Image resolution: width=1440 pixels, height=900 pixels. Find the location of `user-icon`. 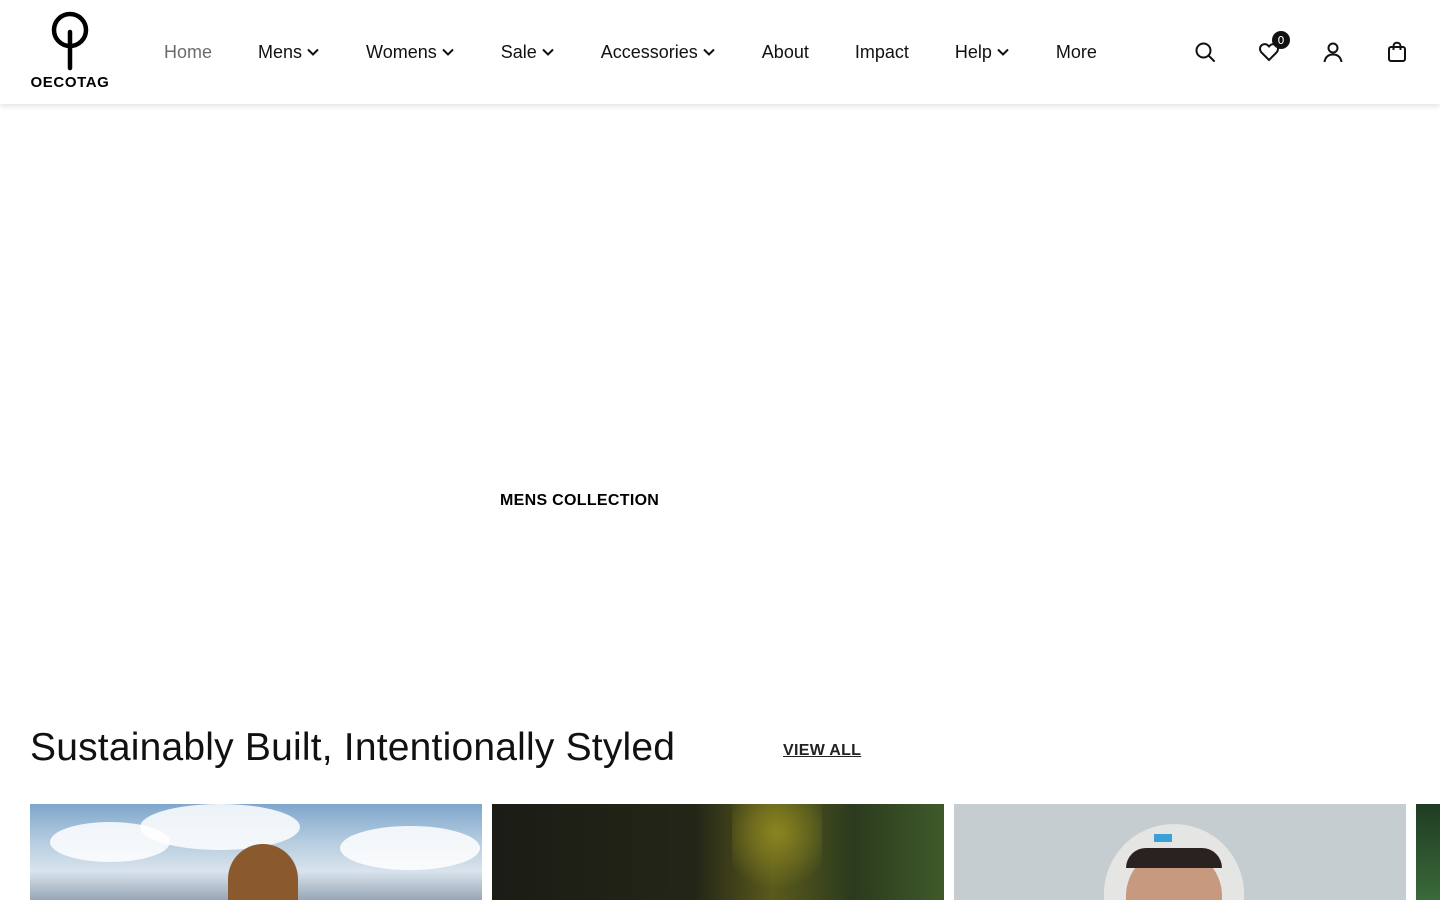

user-icon is located at coordinates (1333, 52).